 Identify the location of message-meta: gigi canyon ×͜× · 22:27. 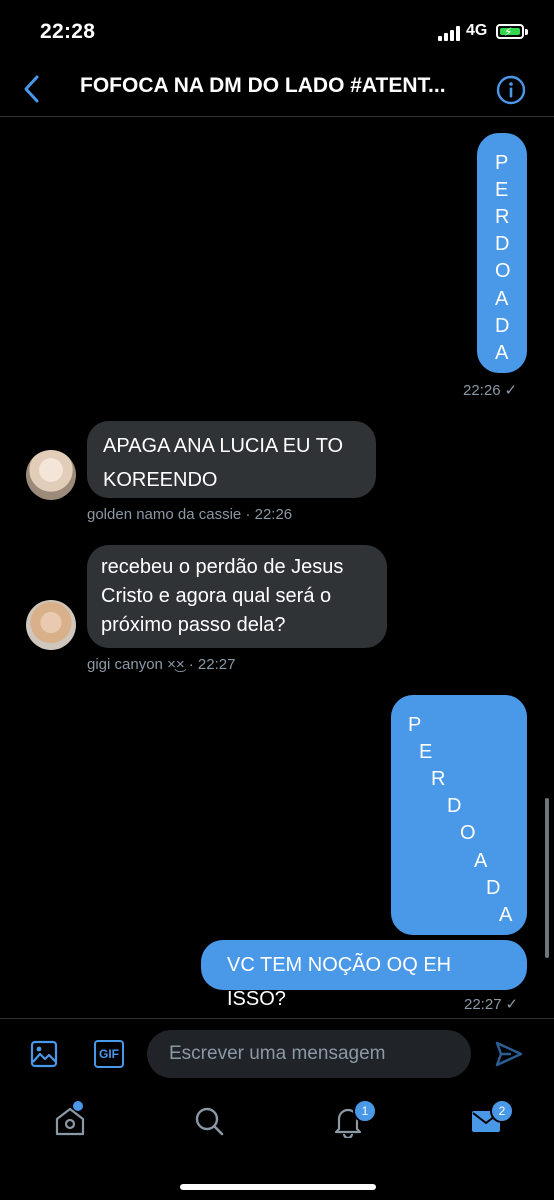
(161, 664).